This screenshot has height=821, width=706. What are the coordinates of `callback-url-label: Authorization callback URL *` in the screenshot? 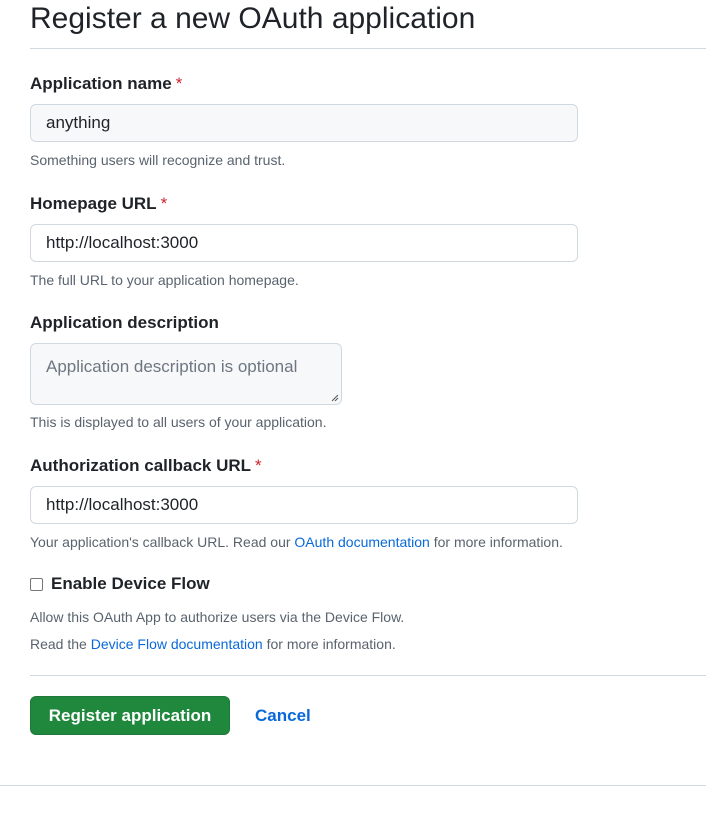 It's located at (146, 466).